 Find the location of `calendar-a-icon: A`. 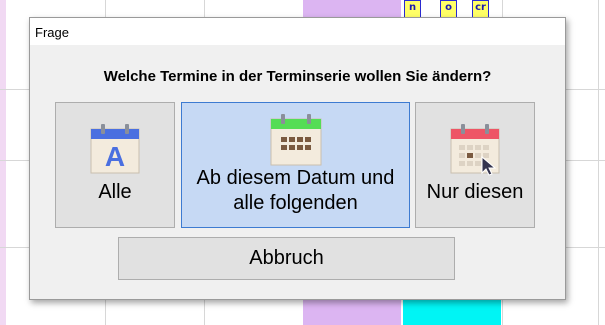

calendar-a-icon: A is located at coordinates (115, 149).